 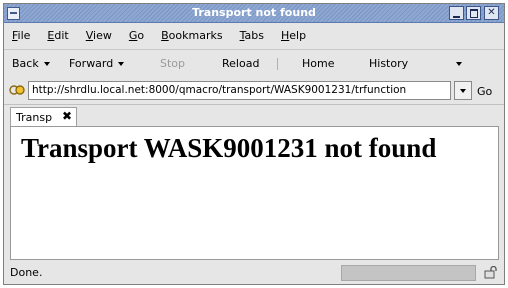 I want to click on title-bar: Transport not found ✕, so click(x=254, y=13).